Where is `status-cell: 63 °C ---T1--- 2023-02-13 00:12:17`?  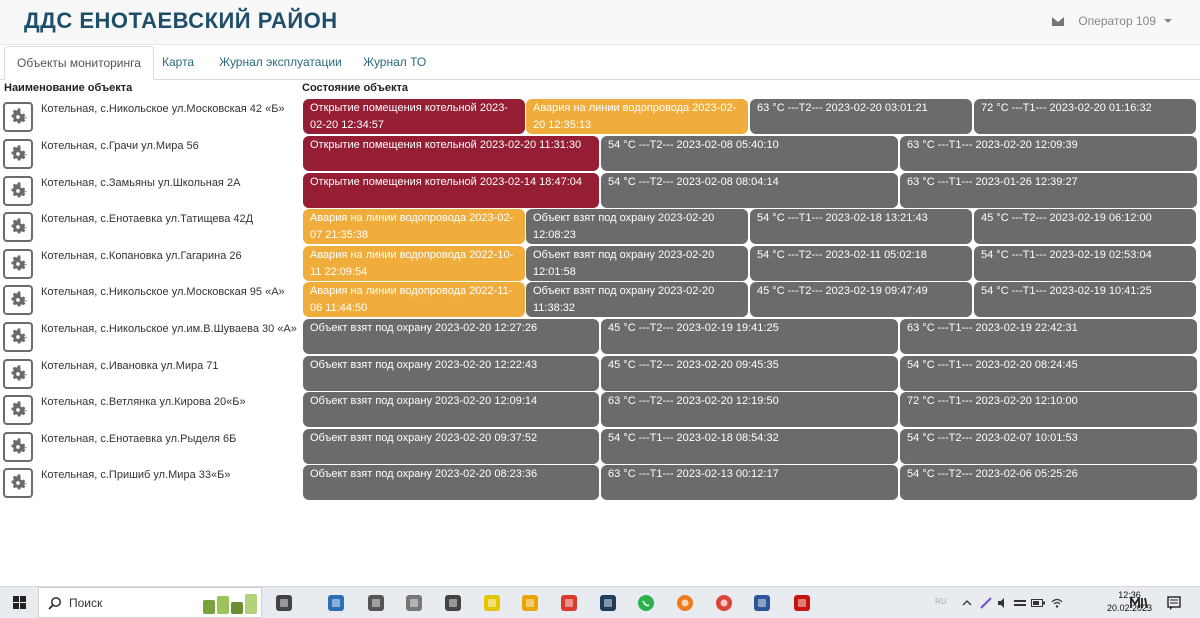
status-cell: 63 °C ---T1--- 2023-02-13 00:12:17 is located at coordinates (749, 482).